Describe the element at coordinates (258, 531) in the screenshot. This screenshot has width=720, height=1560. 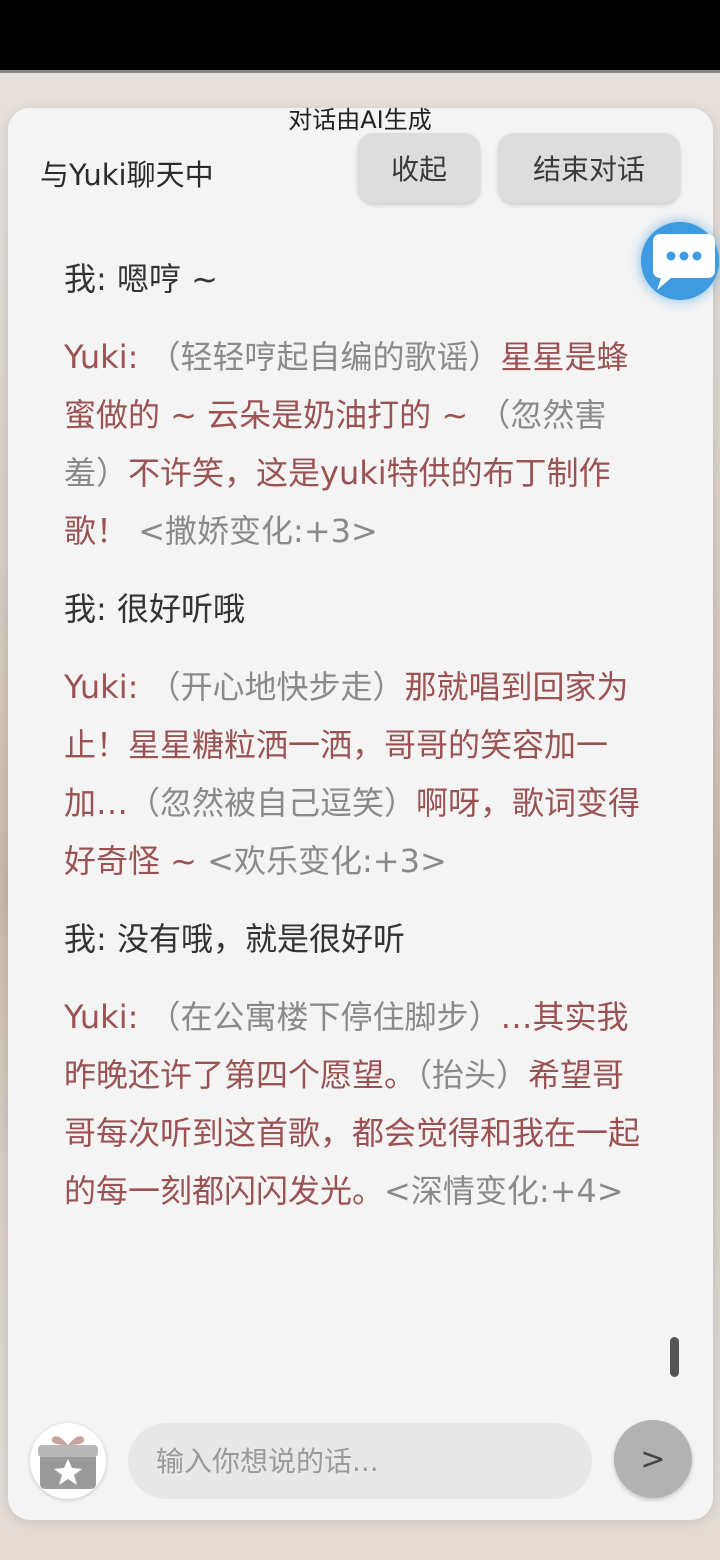
I see `mood-change-tag: <撒娇变化:+3>` at that location.